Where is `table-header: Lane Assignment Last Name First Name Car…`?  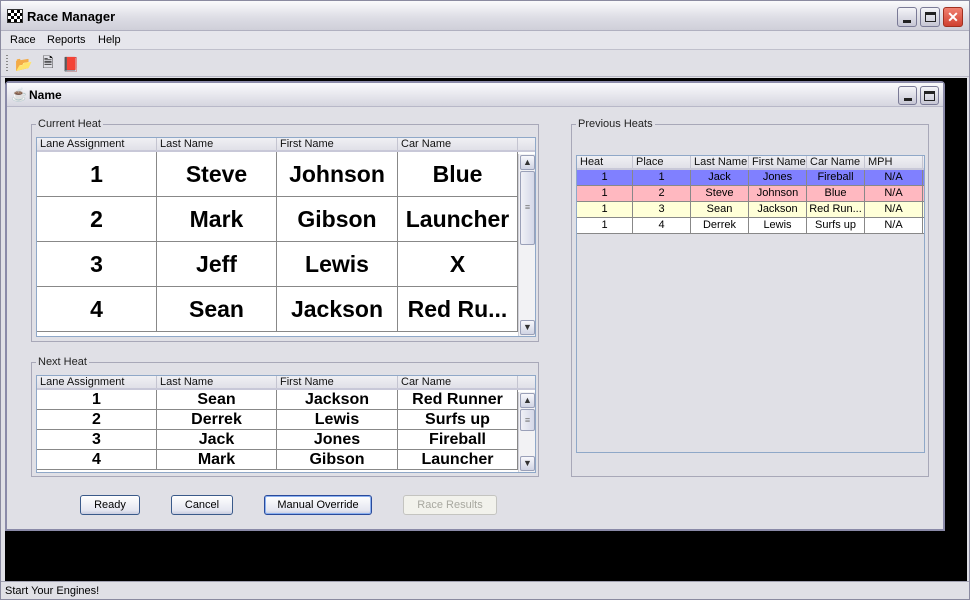
table-header: Lane Assignment Last Name First Name Car… is located at coordinates (286, 383).